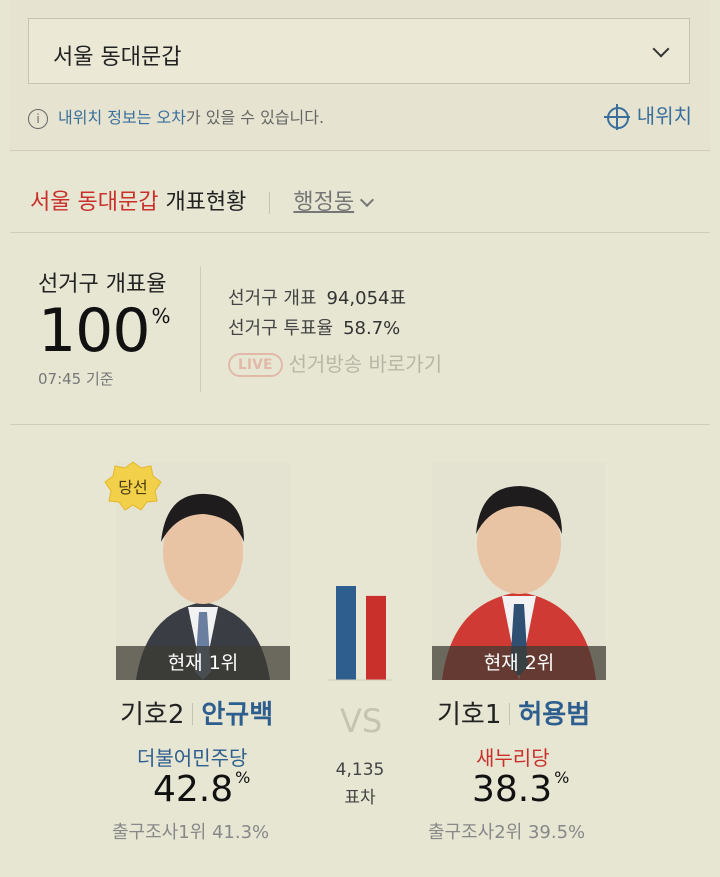 The height and width of the screenshot is (877, 720). Describe the element at coordinates (161, 316) in the screenshot. I see `count-rate-unit: %` at that location.